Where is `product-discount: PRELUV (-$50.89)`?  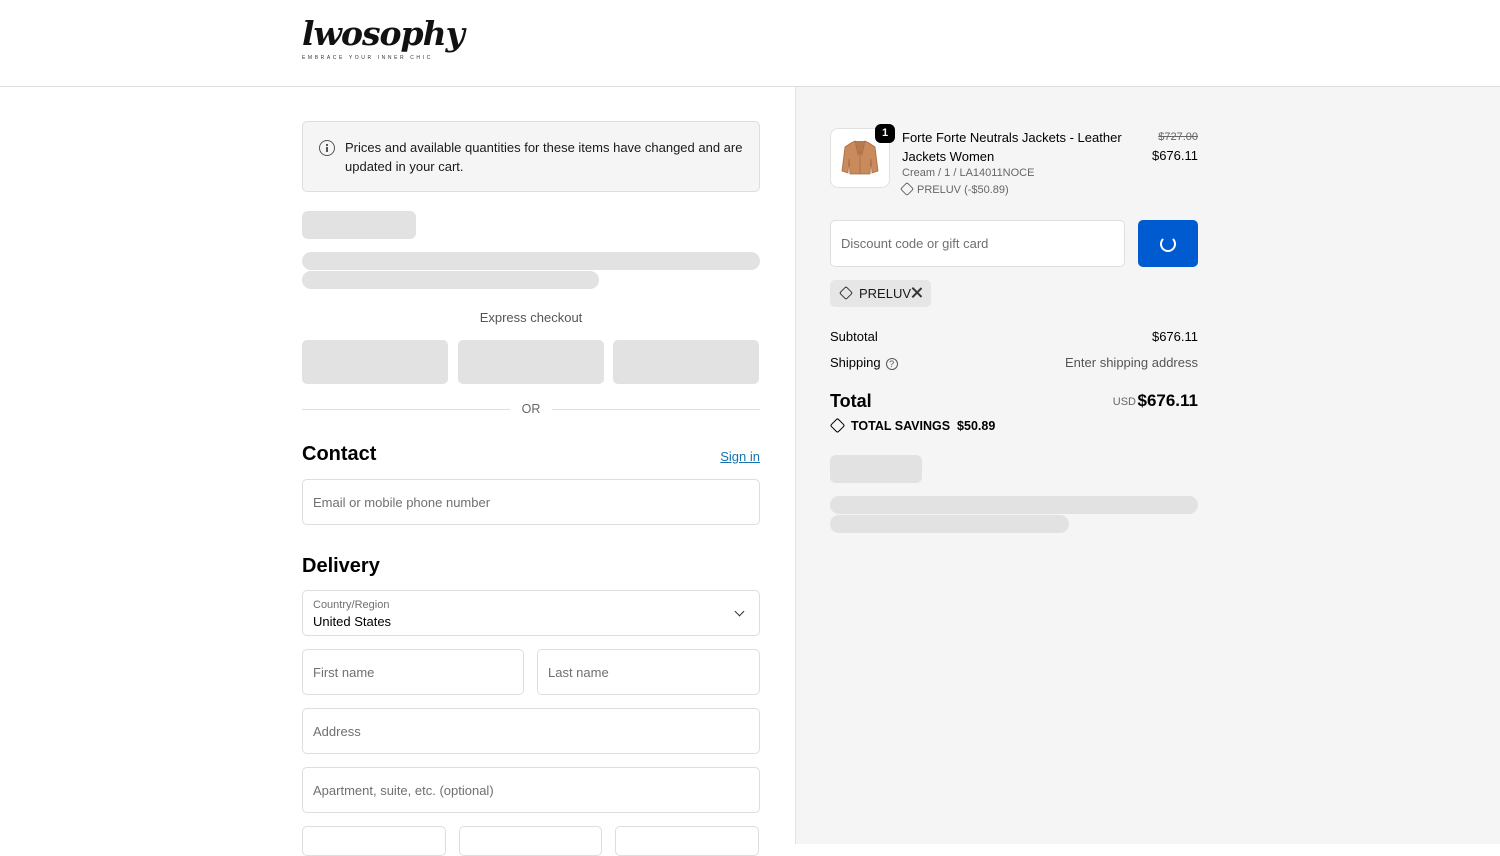
product-discount: PRELUV (-$50.89) is located at coordinates (954, 189).